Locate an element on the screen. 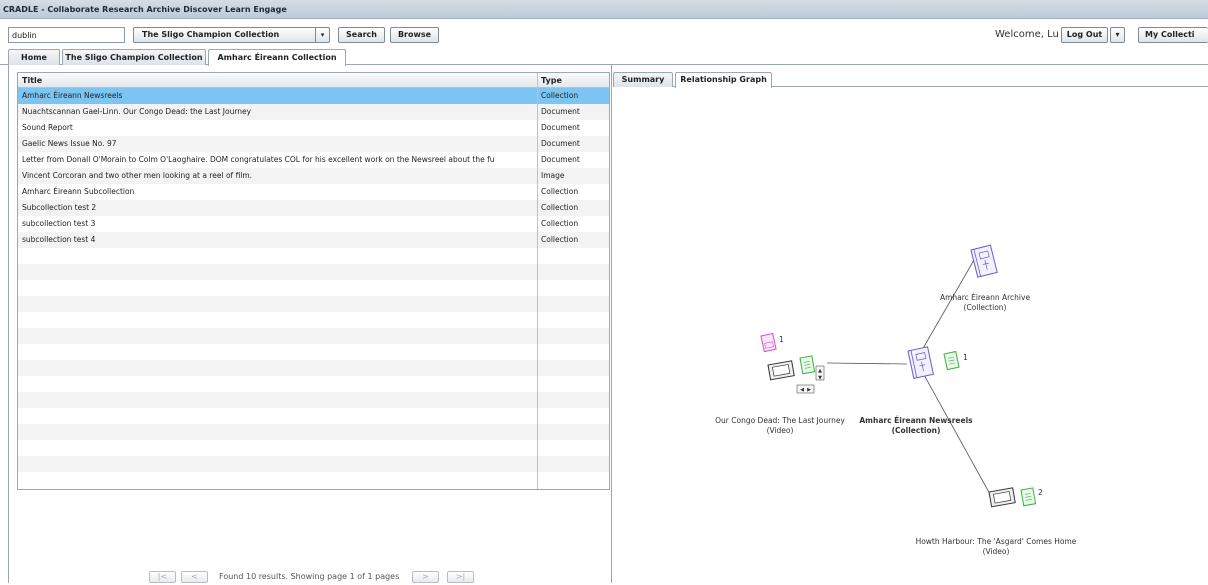  cell-title: Amharc Éireann Subcollection is located at coordinates (78, 191).